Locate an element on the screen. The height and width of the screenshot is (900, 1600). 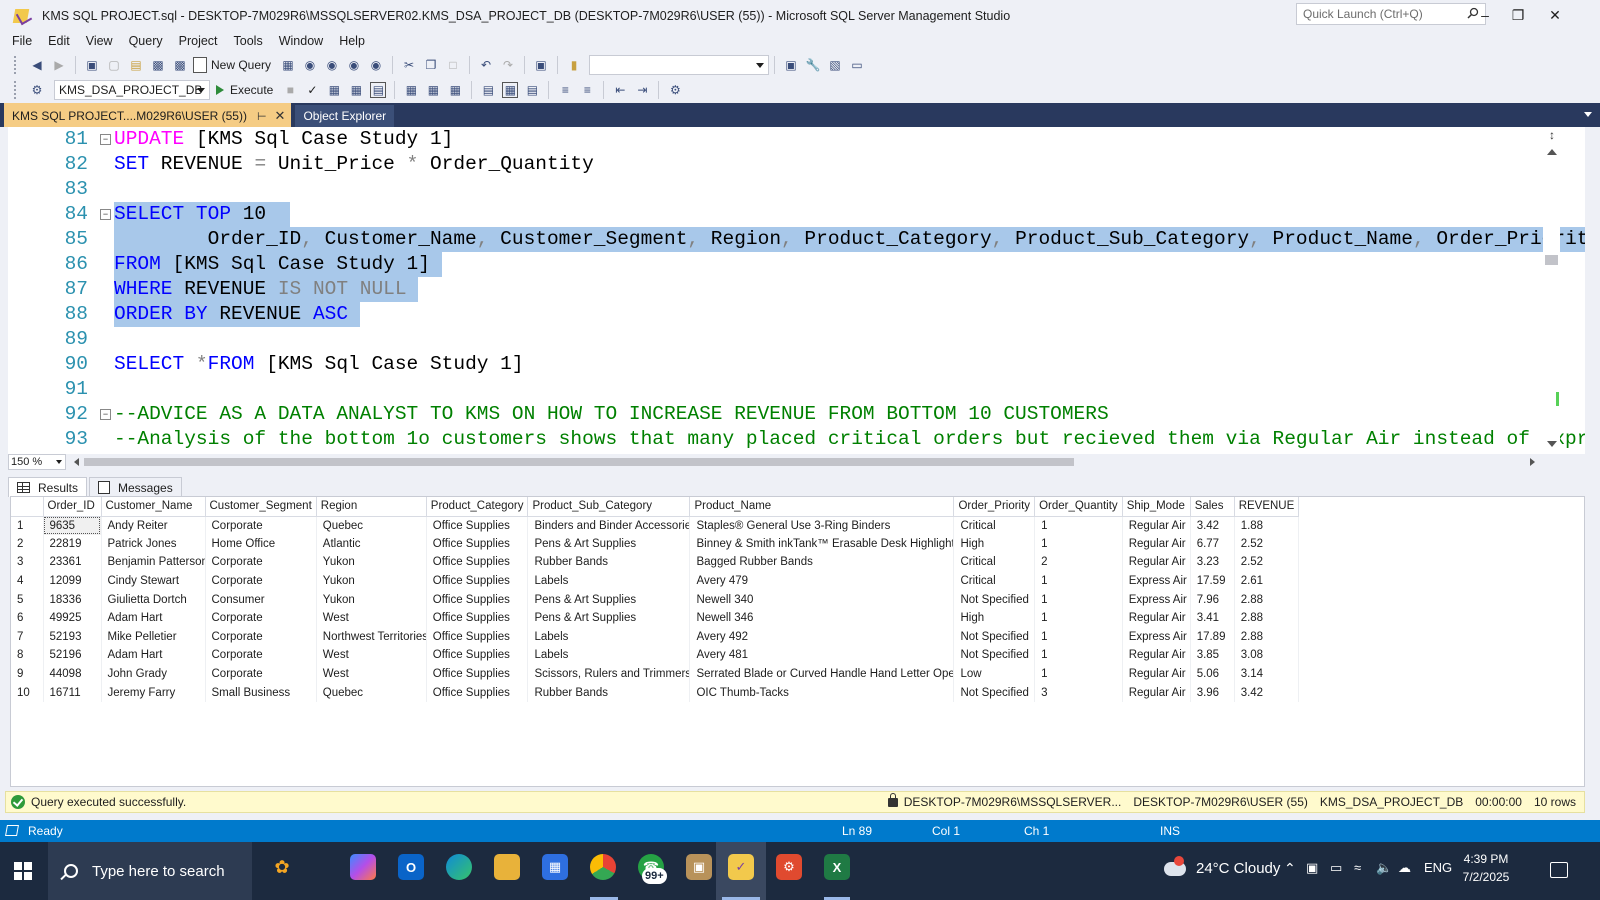
table-cell: Cindy Stewart is located at coordinates (153, 581).